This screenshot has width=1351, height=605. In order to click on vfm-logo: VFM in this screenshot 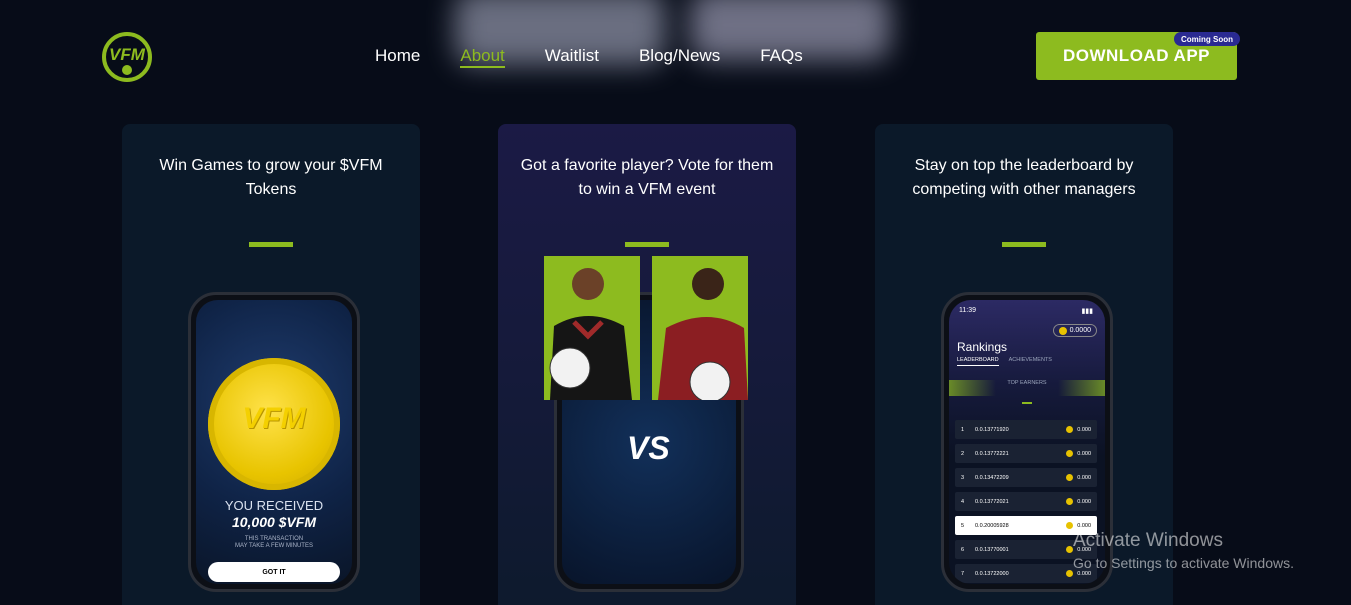, I will do `click(127, 57)`.